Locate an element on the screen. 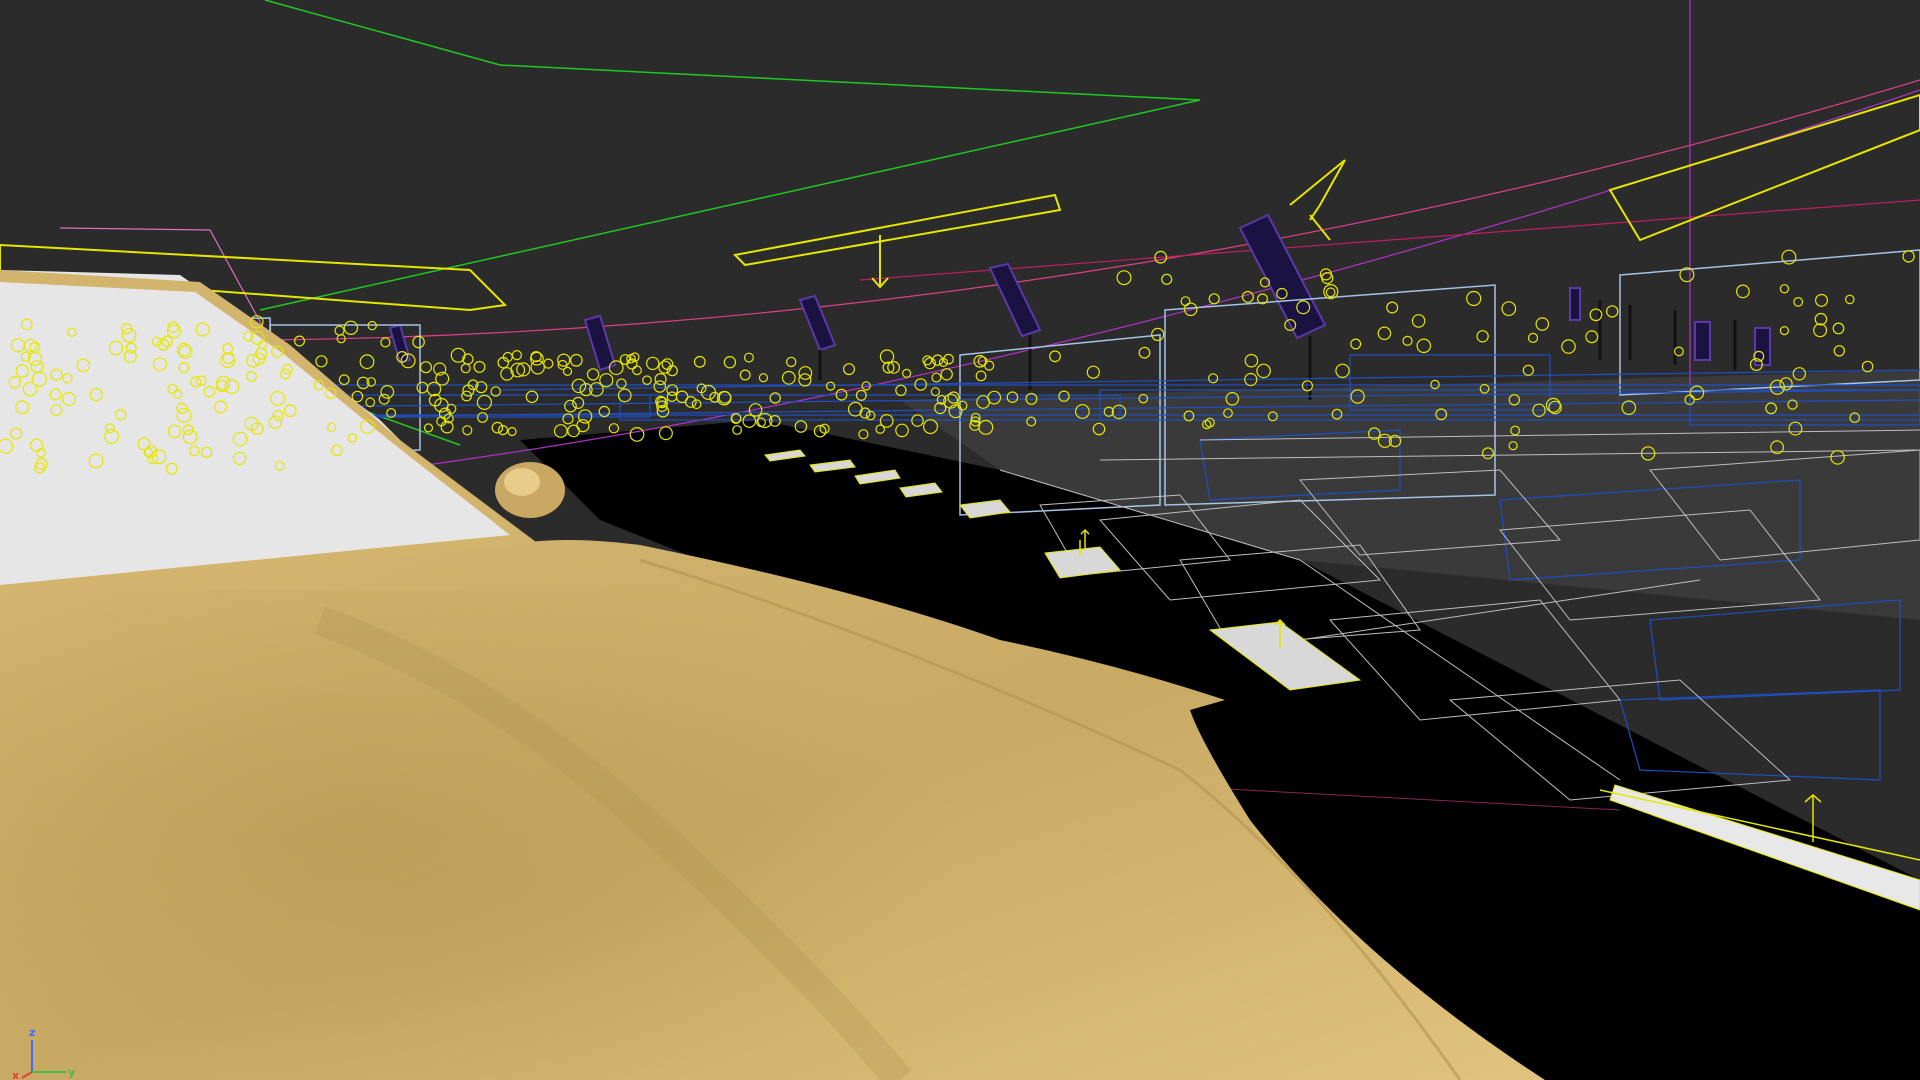 The height and width of the screenshot is (1080, 1920). z-axis-label: z is located at coordinates (32, 1032).